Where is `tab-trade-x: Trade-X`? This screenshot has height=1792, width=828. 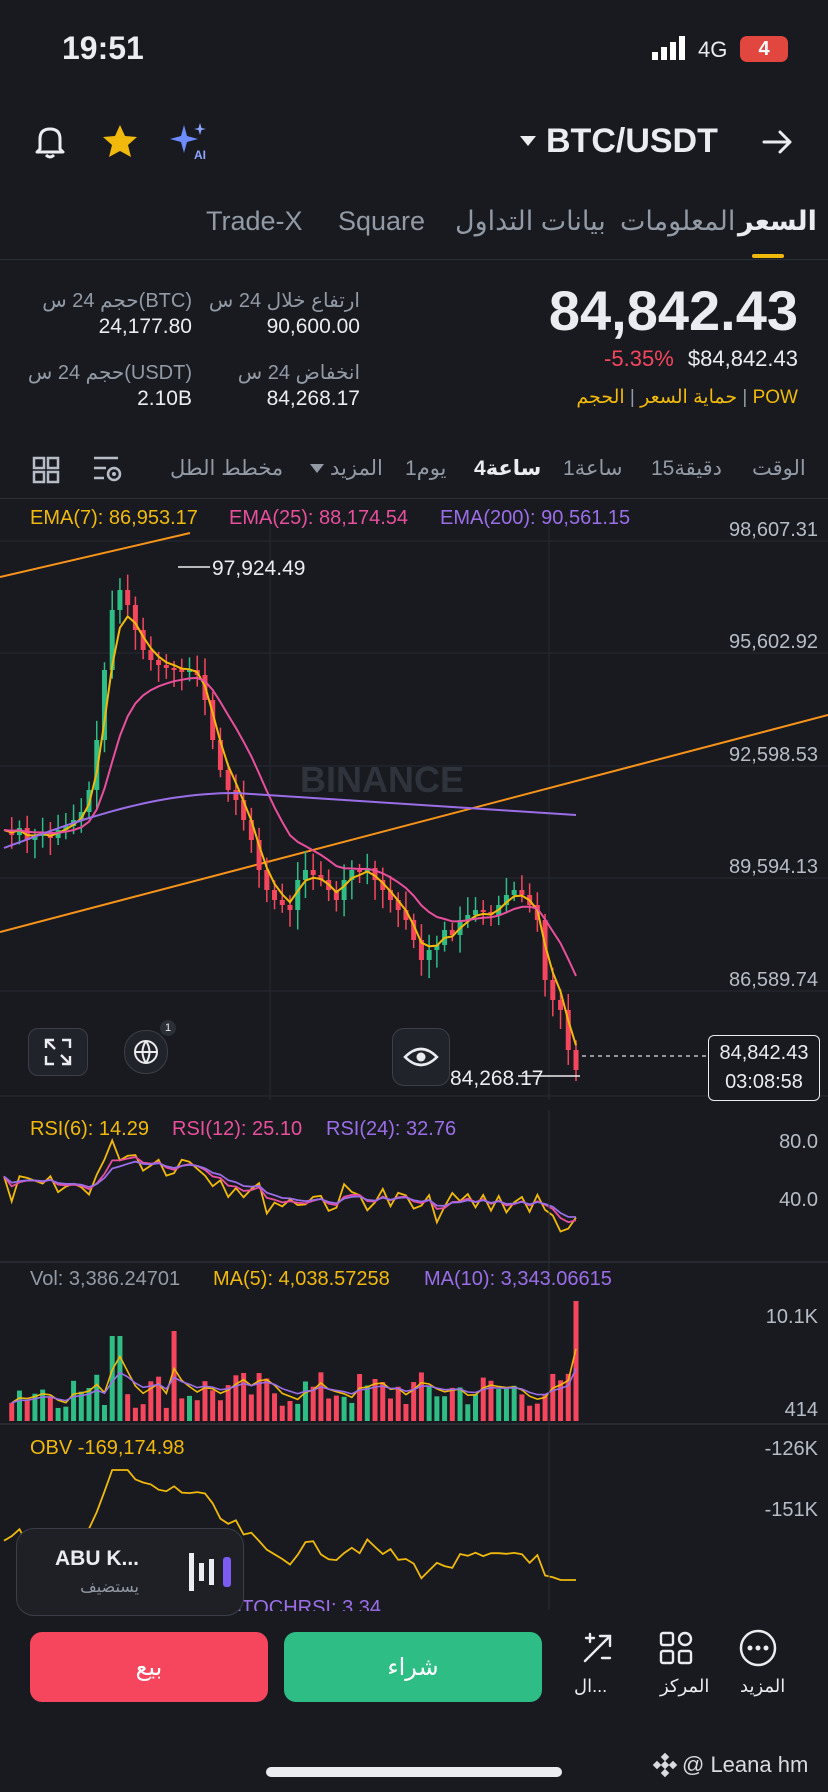 tab-trade-x: Trade-X is located at coordinates (254, 221).